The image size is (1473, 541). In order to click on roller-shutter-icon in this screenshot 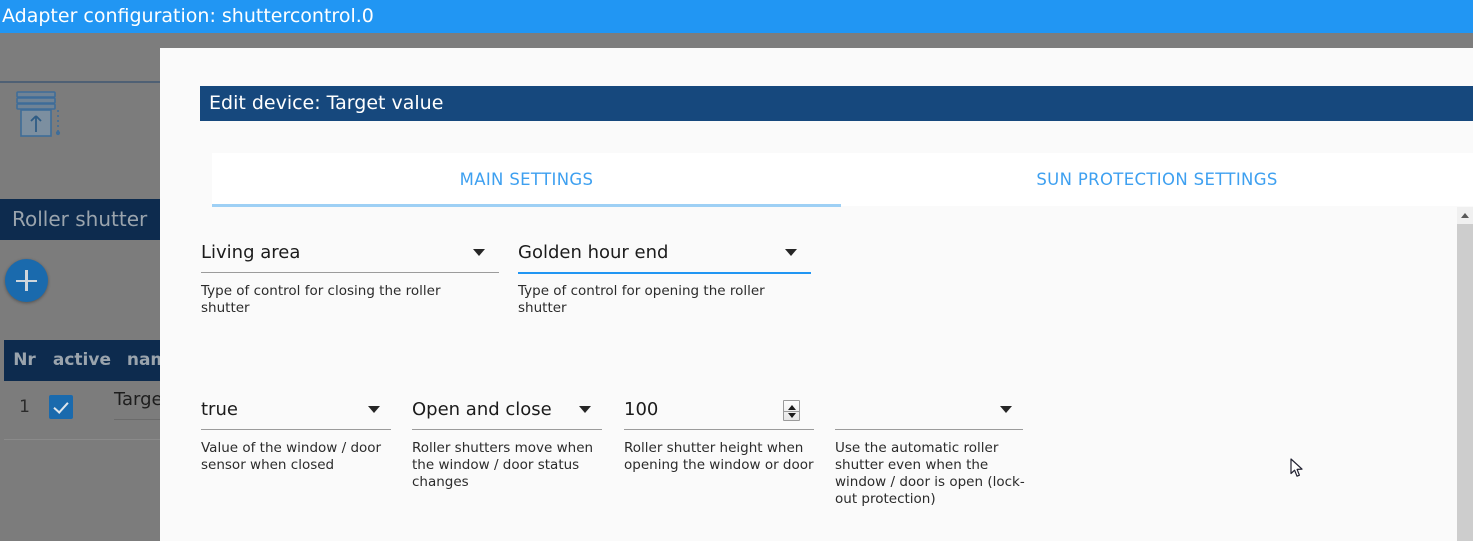, I will do `click(41, 118)`.